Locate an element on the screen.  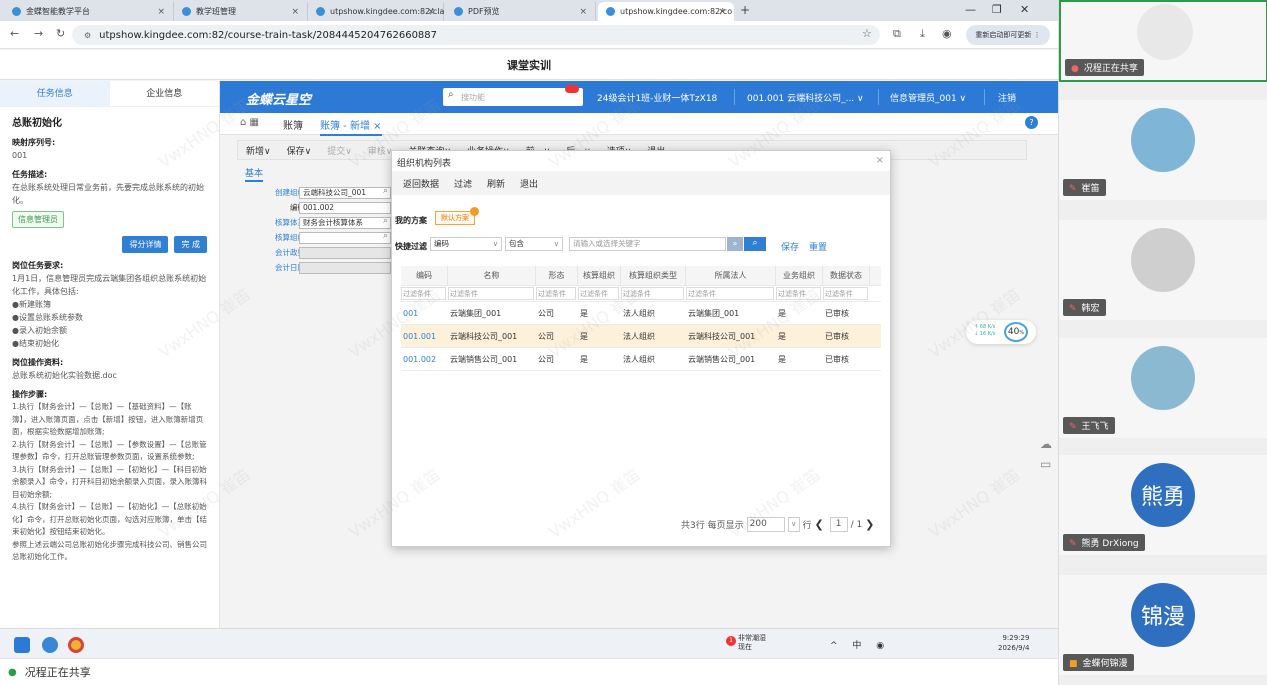
browser-tab-active: utpshow.kingdee.com:82/co × is located at coordinates (666, 11).